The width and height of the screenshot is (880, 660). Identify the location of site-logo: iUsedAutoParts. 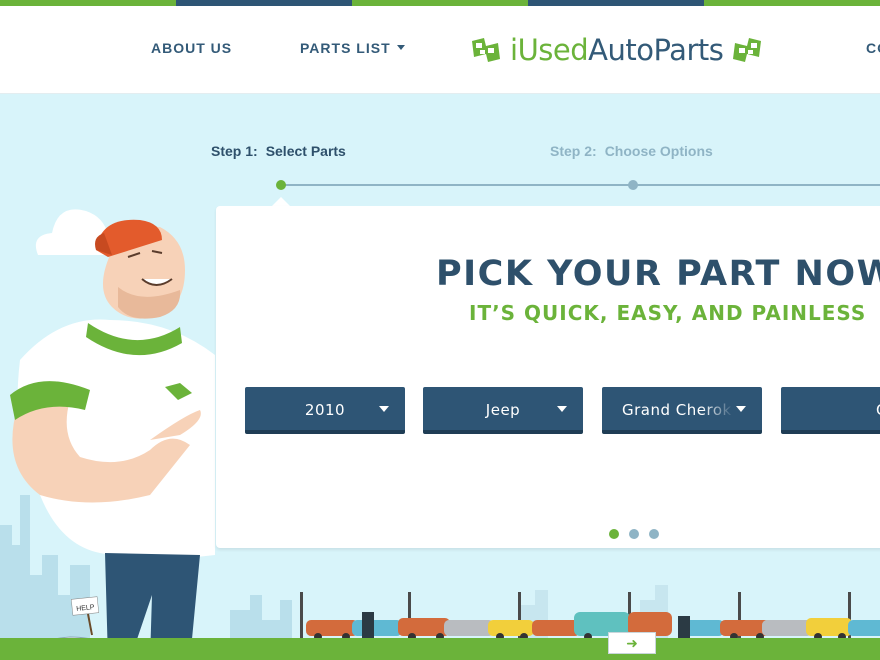
(616, 50).